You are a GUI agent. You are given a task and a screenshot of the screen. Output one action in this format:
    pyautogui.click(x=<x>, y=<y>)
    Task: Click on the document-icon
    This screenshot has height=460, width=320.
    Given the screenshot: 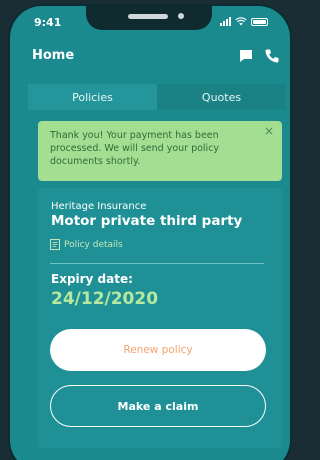 What is the action you would take?
    pyautogui.click(x=55, y=244)
    